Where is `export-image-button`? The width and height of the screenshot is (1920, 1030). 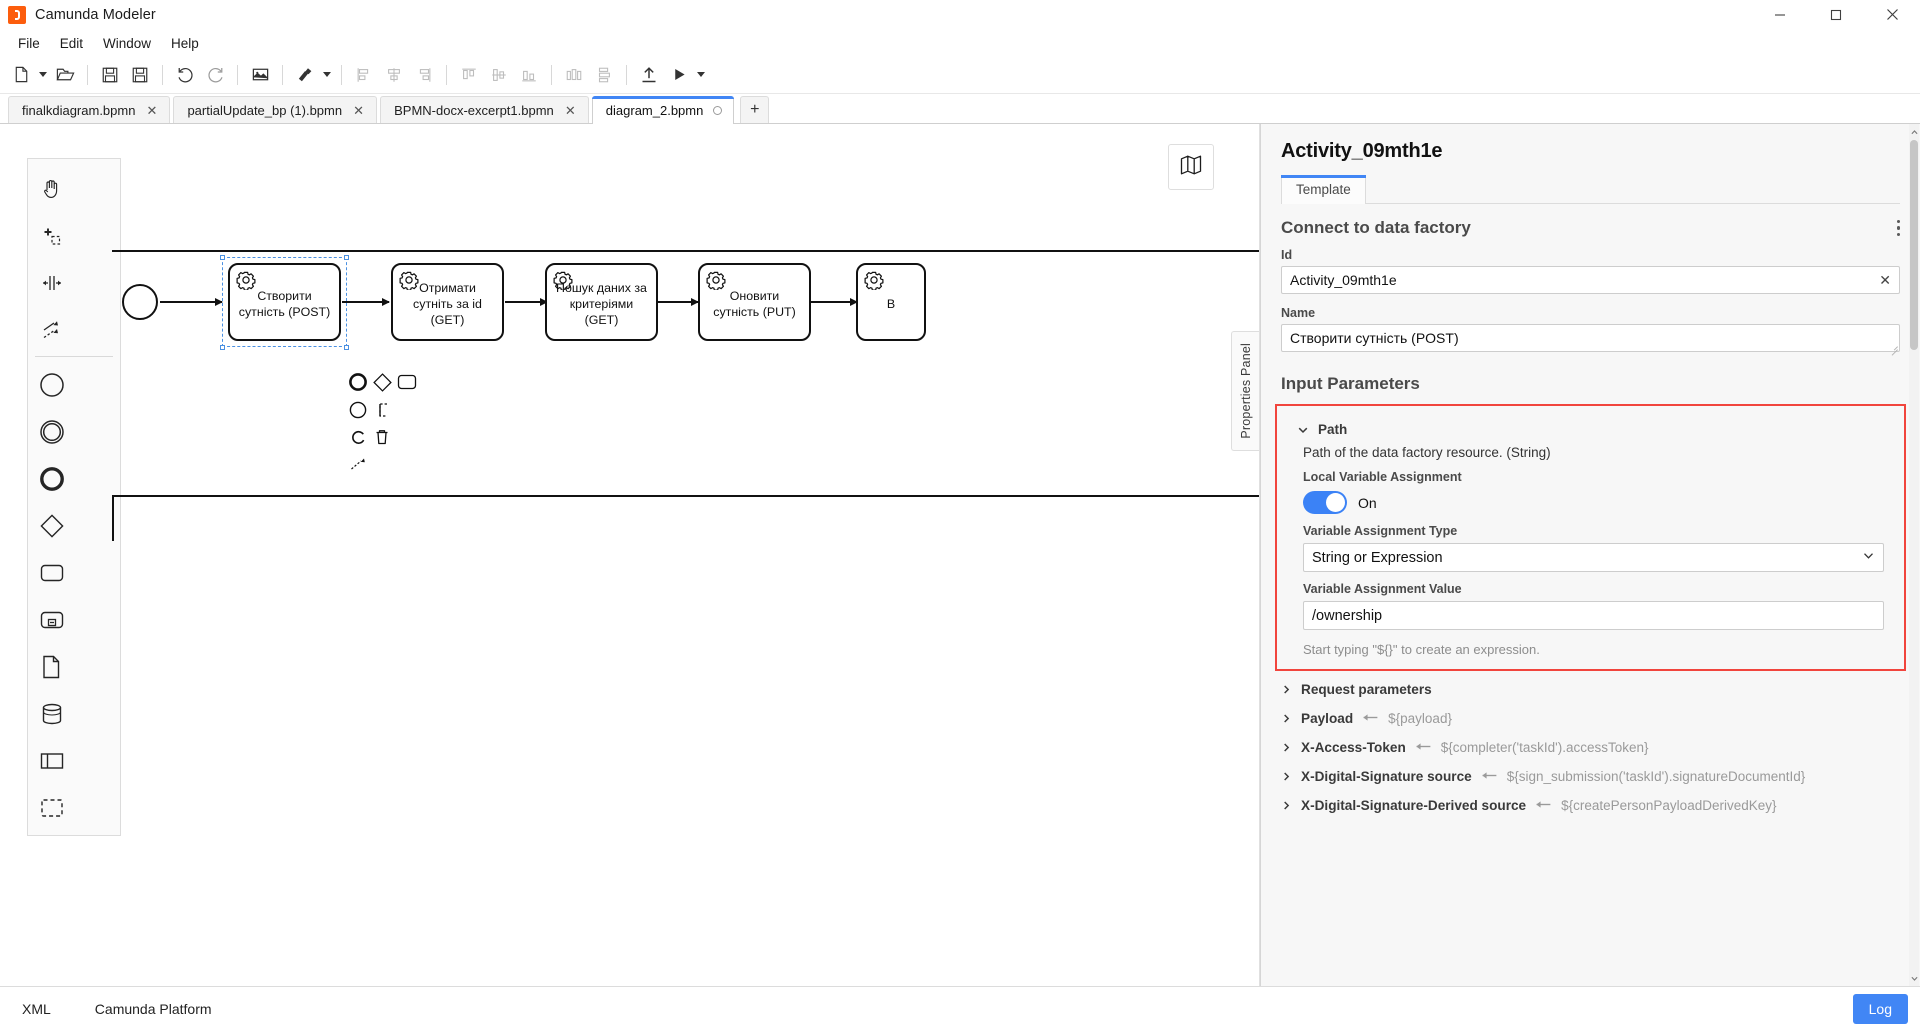
export-image-button is located at coordinates (260, 75).